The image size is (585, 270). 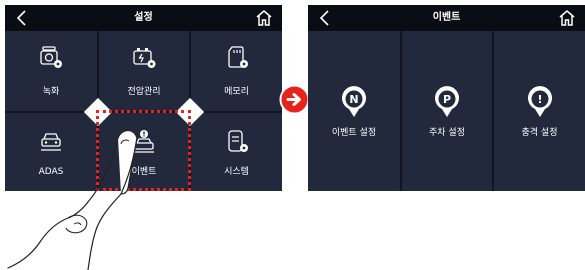 I want to click on tile-event-settings: N 이벤트 설정, so click(x=354, y=111).